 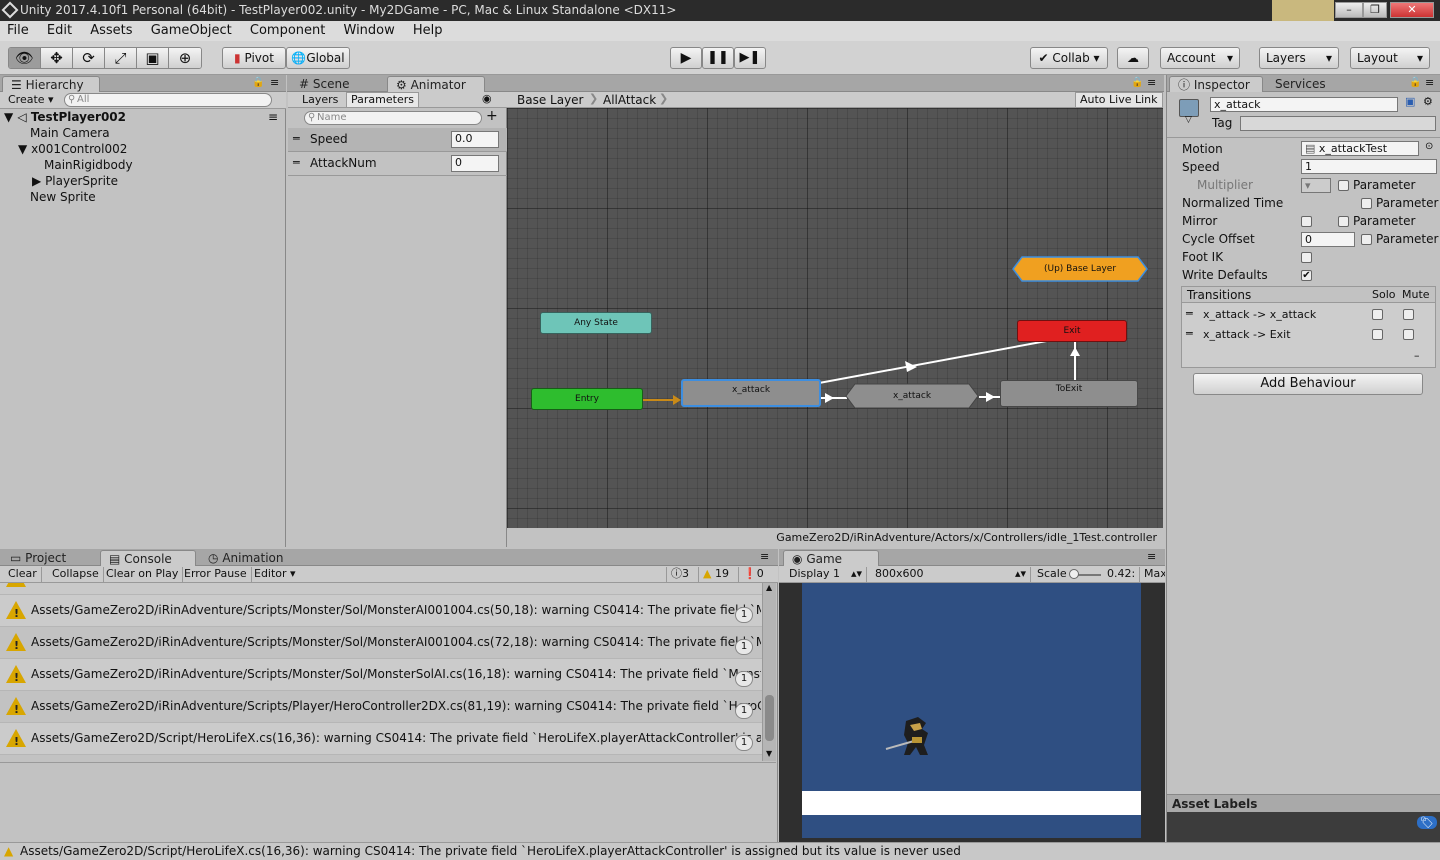 What do you see at coordinates (22, 149) in the screenshot?
I see `expand-arrow-icon: ▼` at bounding box center [22, 149].